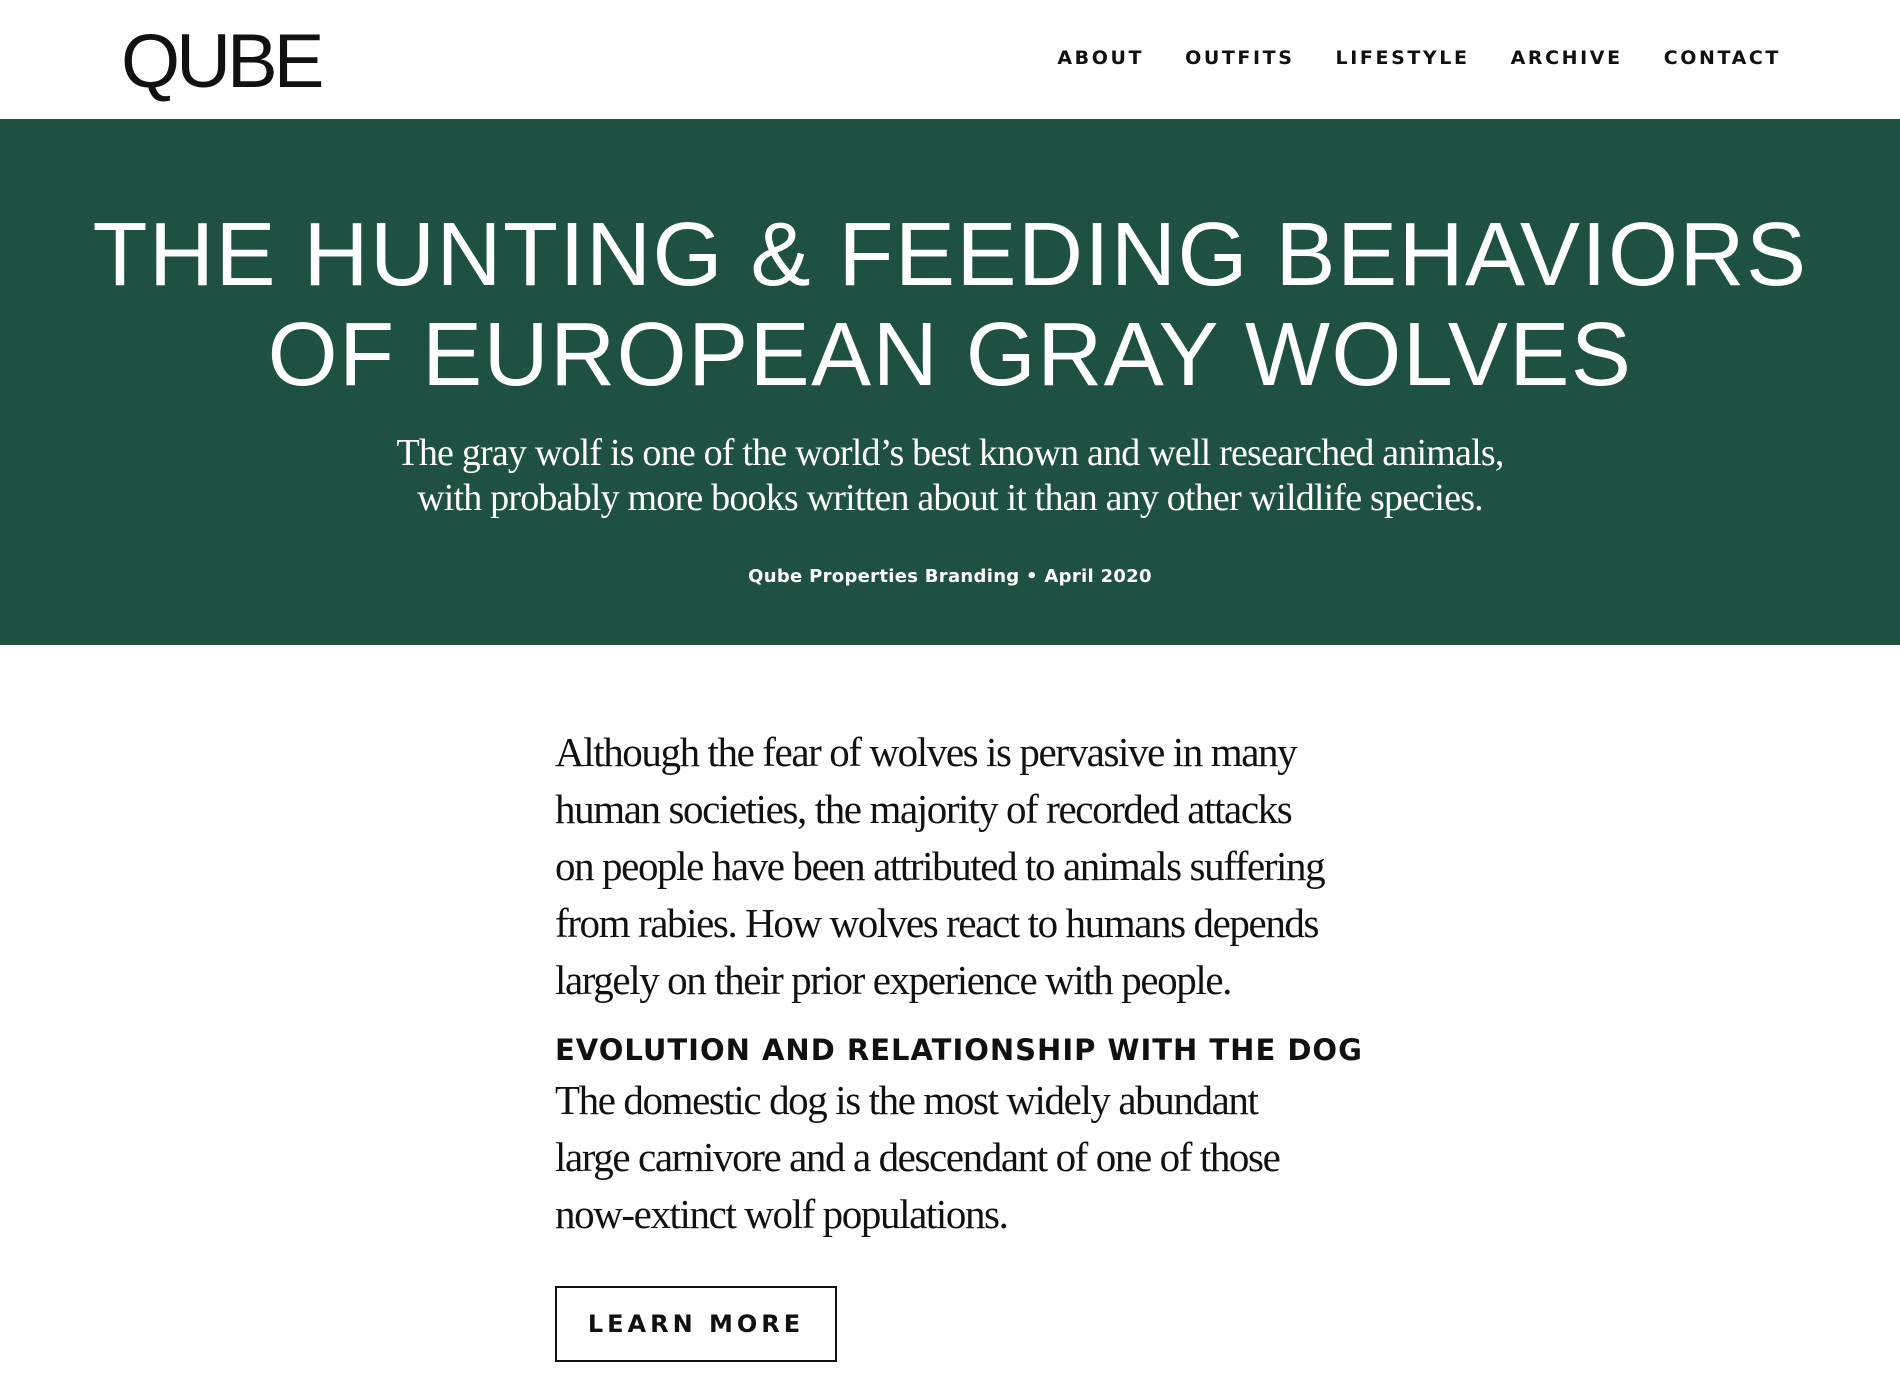 This screenshot has width=1900, height=1400. What do you see at coordinates (1403, 58) in the screenshot?
I see `nav-item-lifestyle: LIFESTYLE` at bounding box center [1403, 58].